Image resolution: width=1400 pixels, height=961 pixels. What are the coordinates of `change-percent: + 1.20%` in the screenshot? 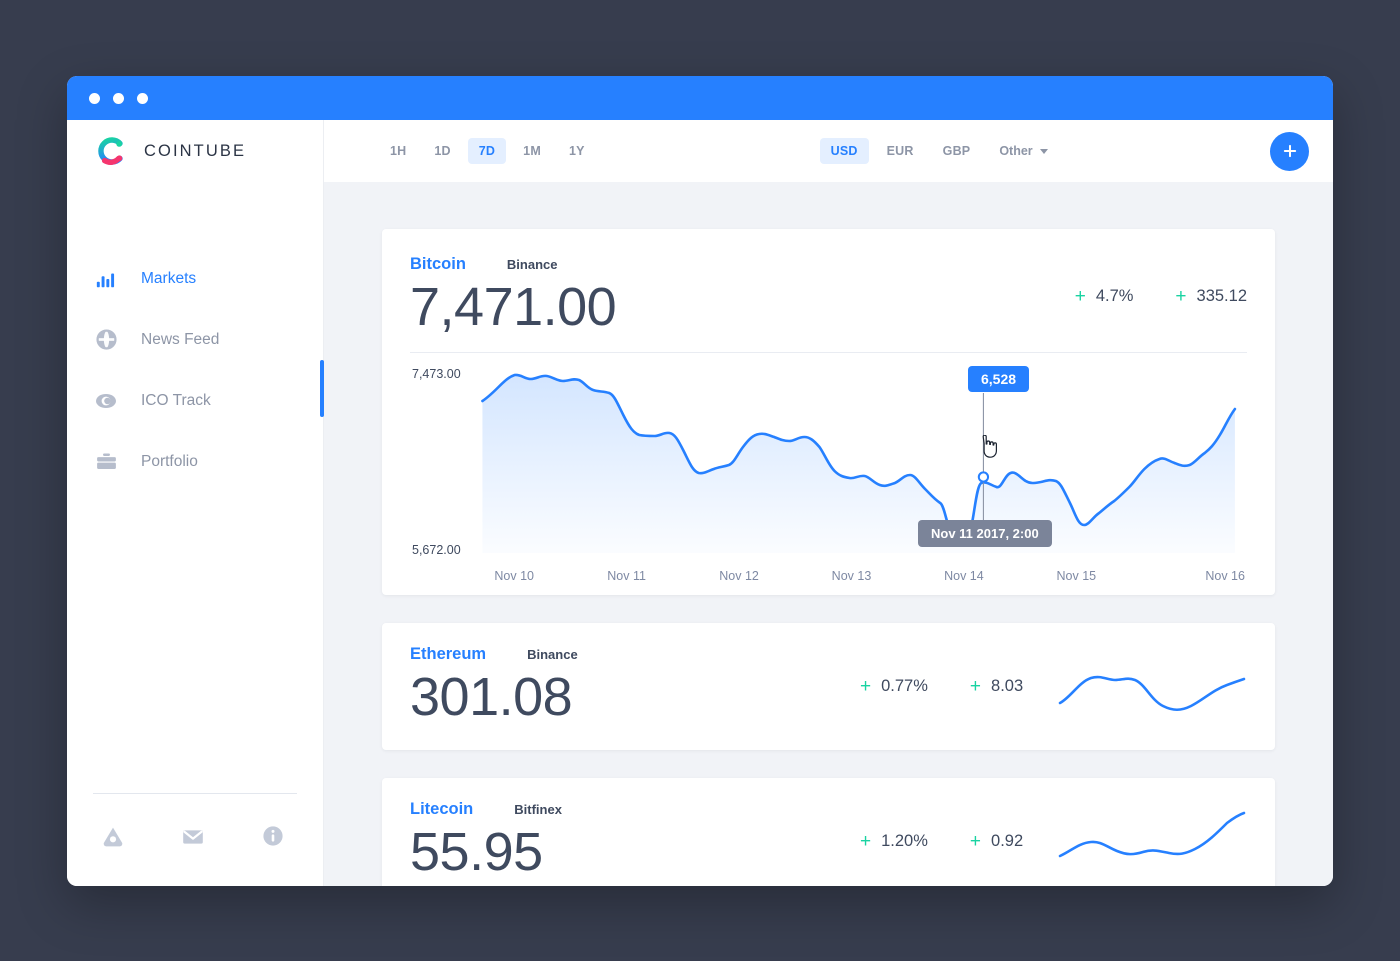 It's located at (894, 841).